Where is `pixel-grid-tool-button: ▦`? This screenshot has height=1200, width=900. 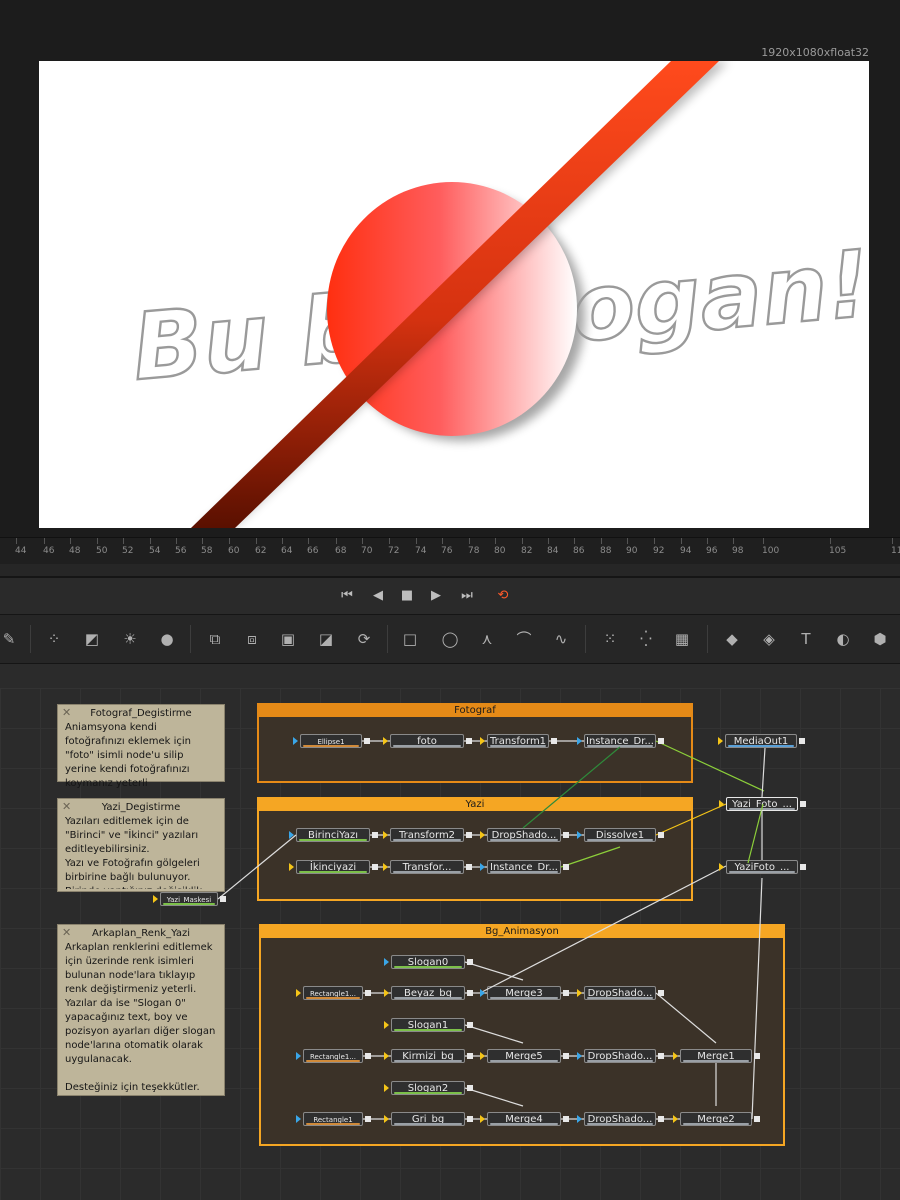
pixel-grid-tool-button: ▦ is located at coordinates (682, 639).